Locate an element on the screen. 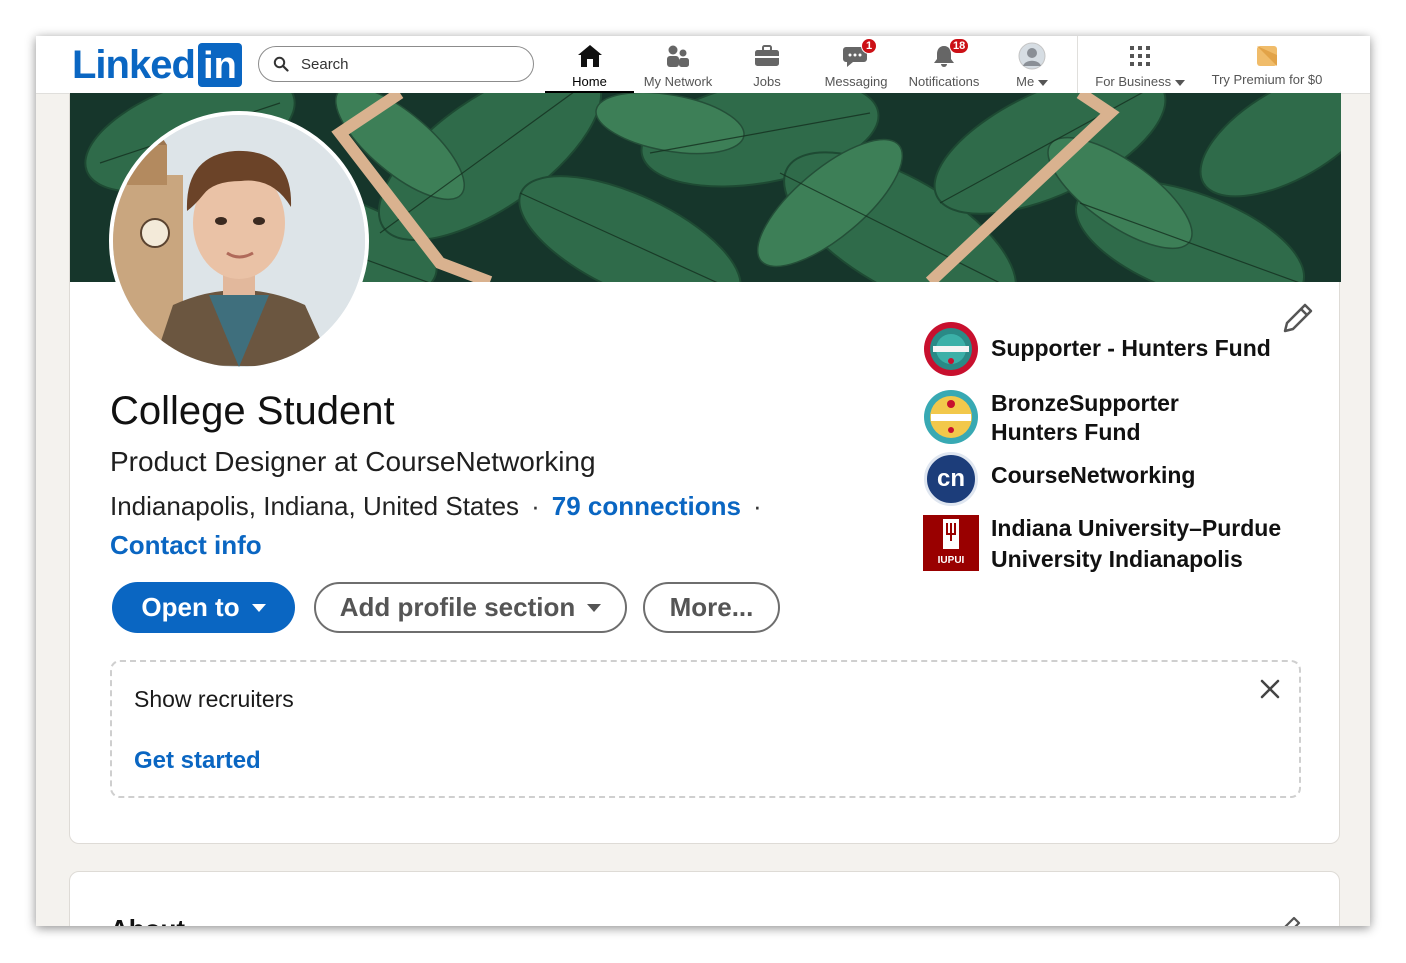  nav-messaging: 1 Messaging is located at coordinates (856, 64).